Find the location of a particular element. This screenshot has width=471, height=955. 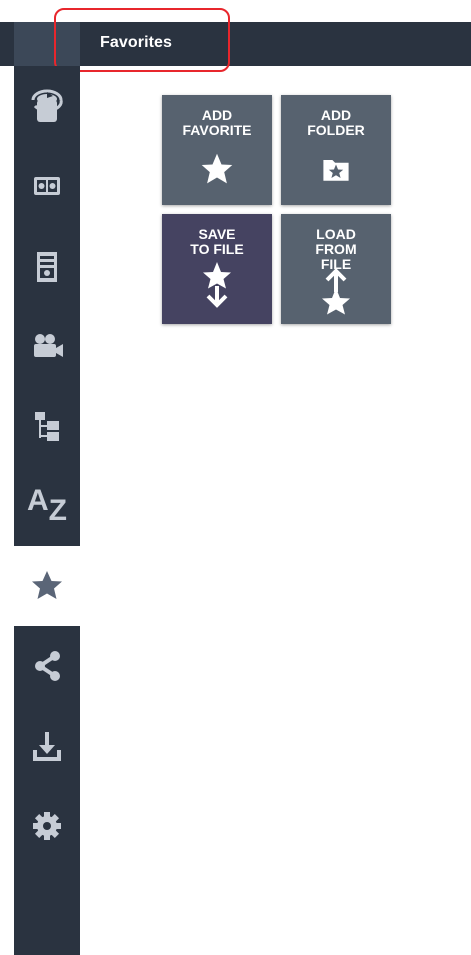

rotate-view-icon is located at coordinates (47, 105).